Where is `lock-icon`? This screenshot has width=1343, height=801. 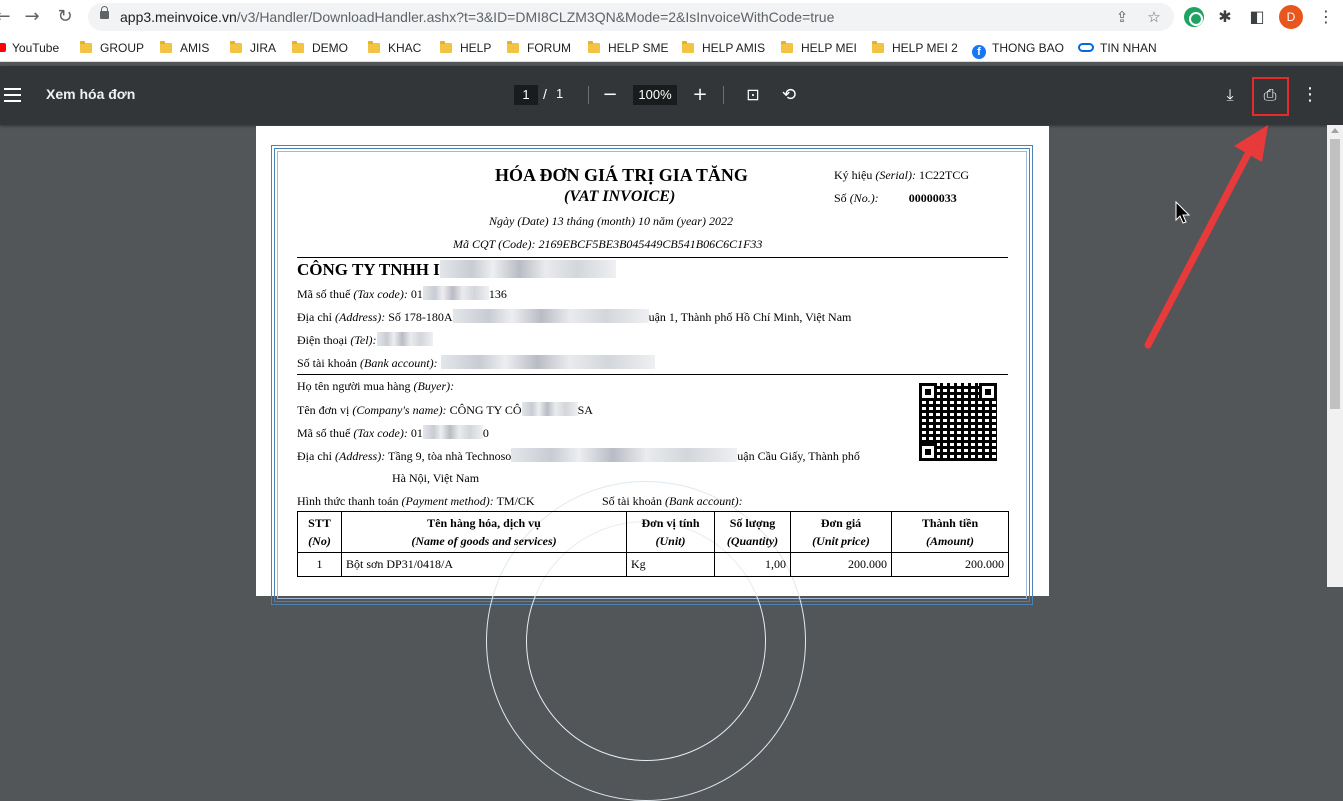 lock-icon is located at coordinates (104, 12).